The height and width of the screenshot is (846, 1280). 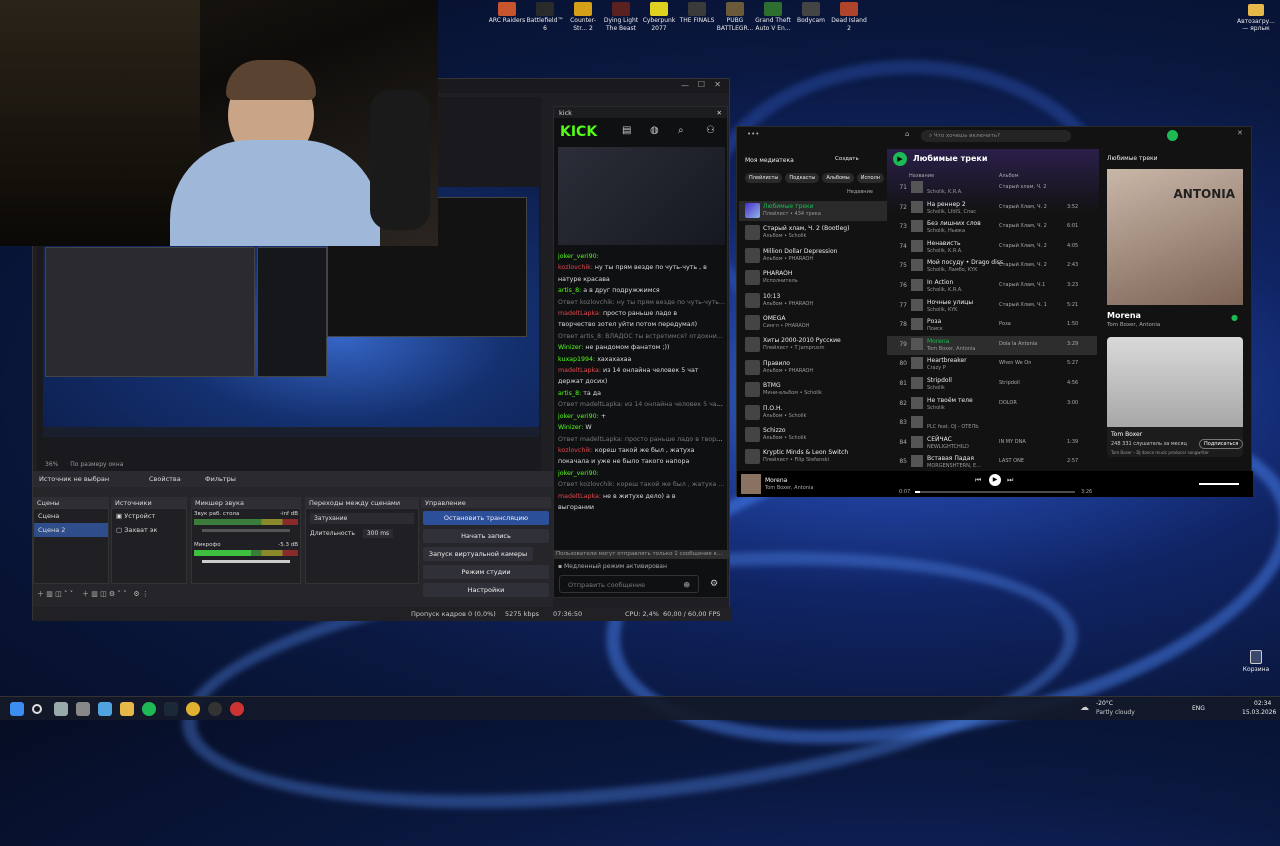 What do you see at coordinates (17, 709) in the screenshot?
I see `windows-start-icon` at bounding box center [17, 709].